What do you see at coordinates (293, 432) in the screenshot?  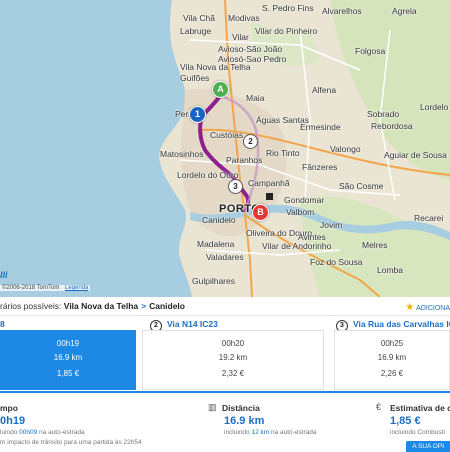 I see `distance-note-suffix: na auto-estrada` at bounding box center [293, 432].